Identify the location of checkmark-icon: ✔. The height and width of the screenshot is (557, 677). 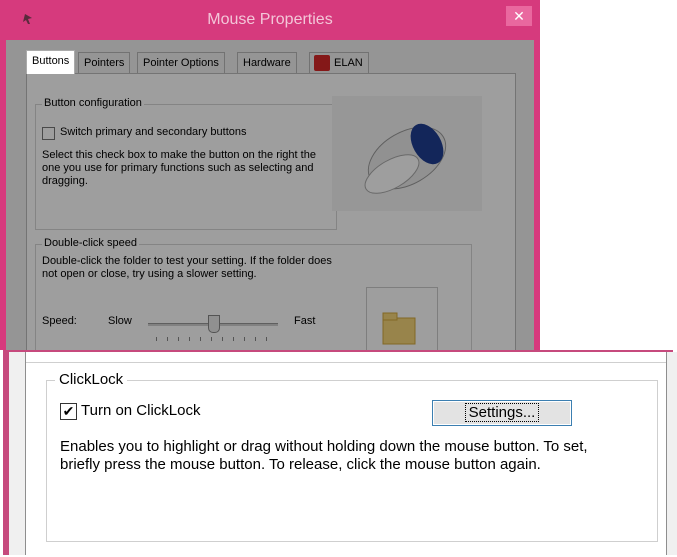
(68, 411).